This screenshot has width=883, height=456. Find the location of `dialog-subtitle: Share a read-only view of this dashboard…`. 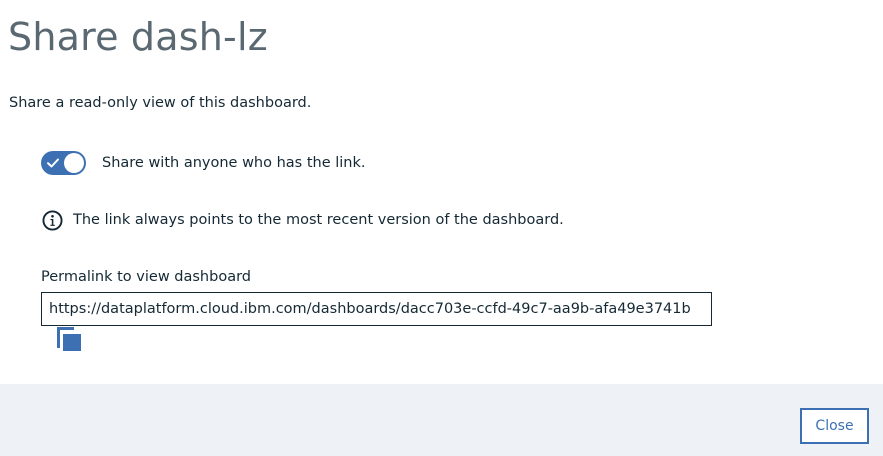

dialog-subtitle: Share a read-only view of this dashboard… is located at coordinates (160, 103).